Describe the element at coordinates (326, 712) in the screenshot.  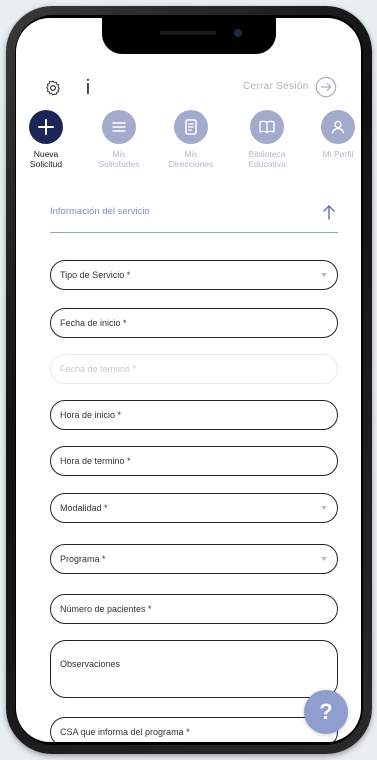
I see `help-button: ?` at that location.